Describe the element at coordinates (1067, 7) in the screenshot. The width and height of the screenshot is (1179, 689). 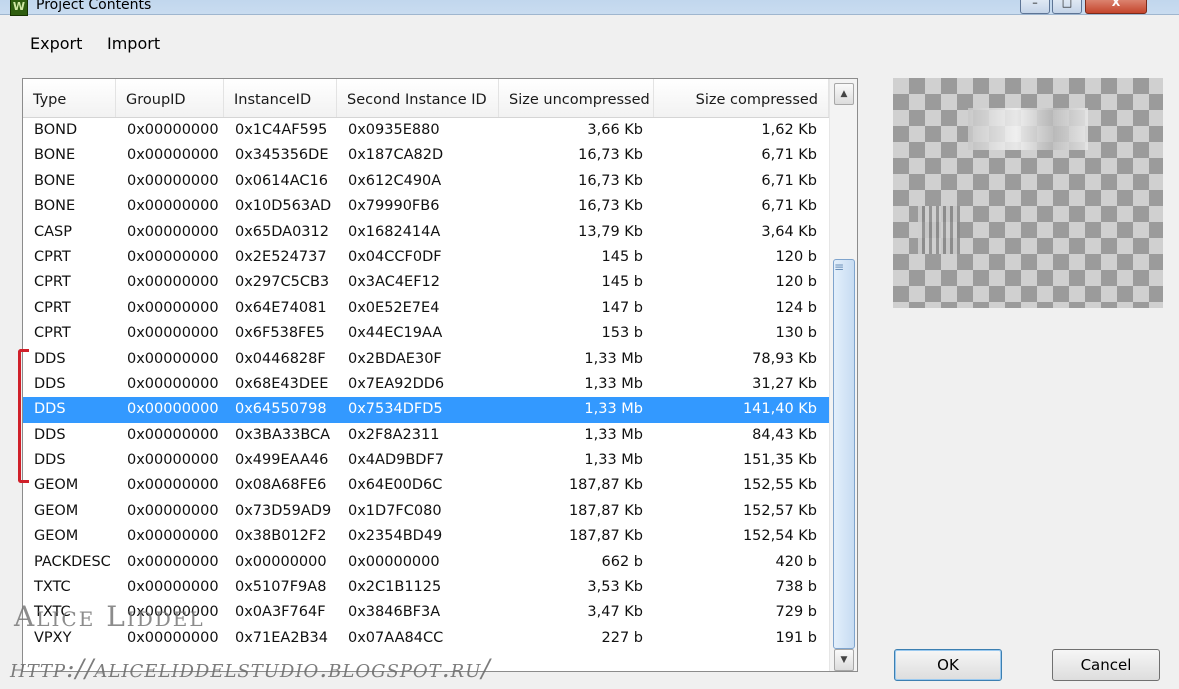
I see `maximize-button: □` at that location.